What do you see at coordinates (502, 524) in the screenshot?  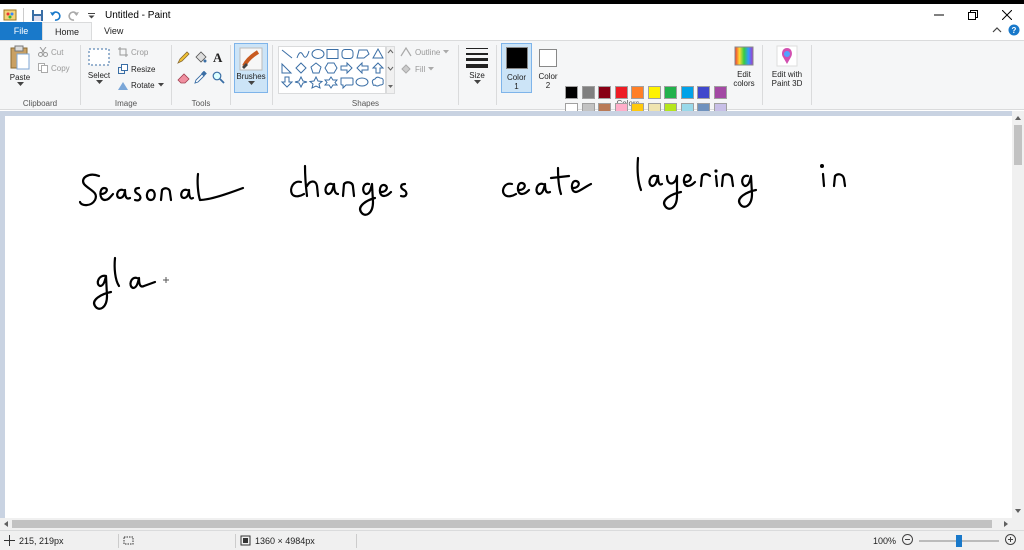 I see `horizontal-scrollbar-thumb` at bounding box center [502, 524].